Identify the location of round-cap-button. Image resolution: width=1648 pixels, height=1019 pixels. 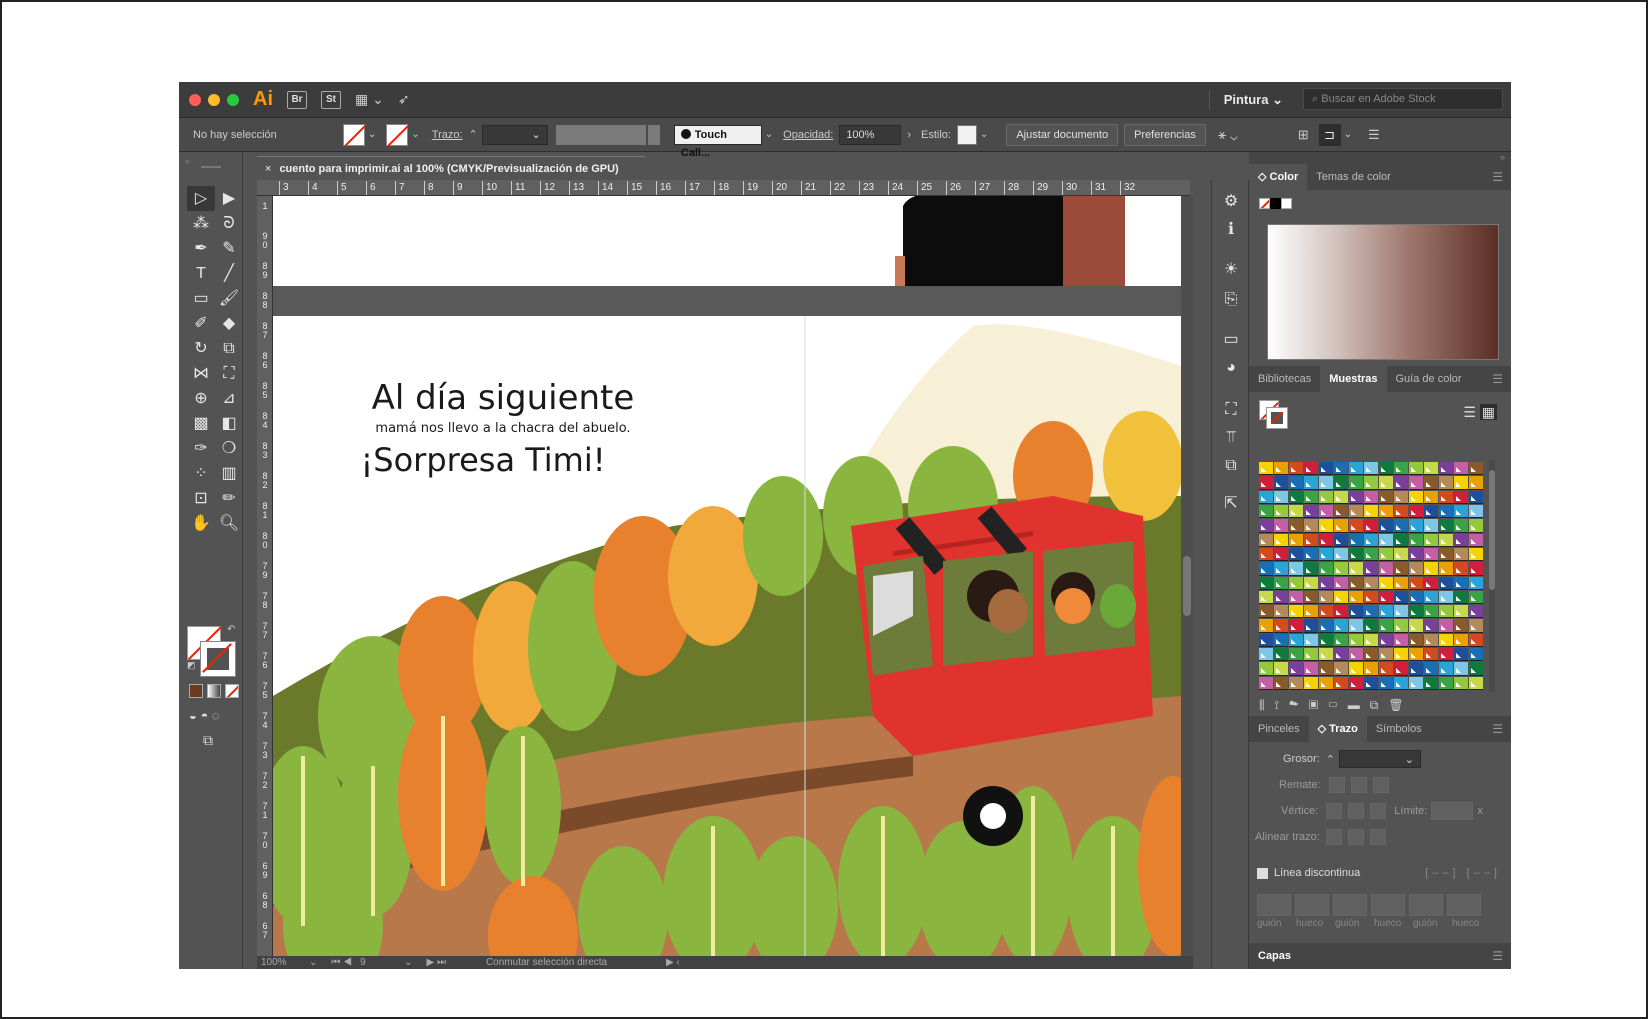
(1358, 785).